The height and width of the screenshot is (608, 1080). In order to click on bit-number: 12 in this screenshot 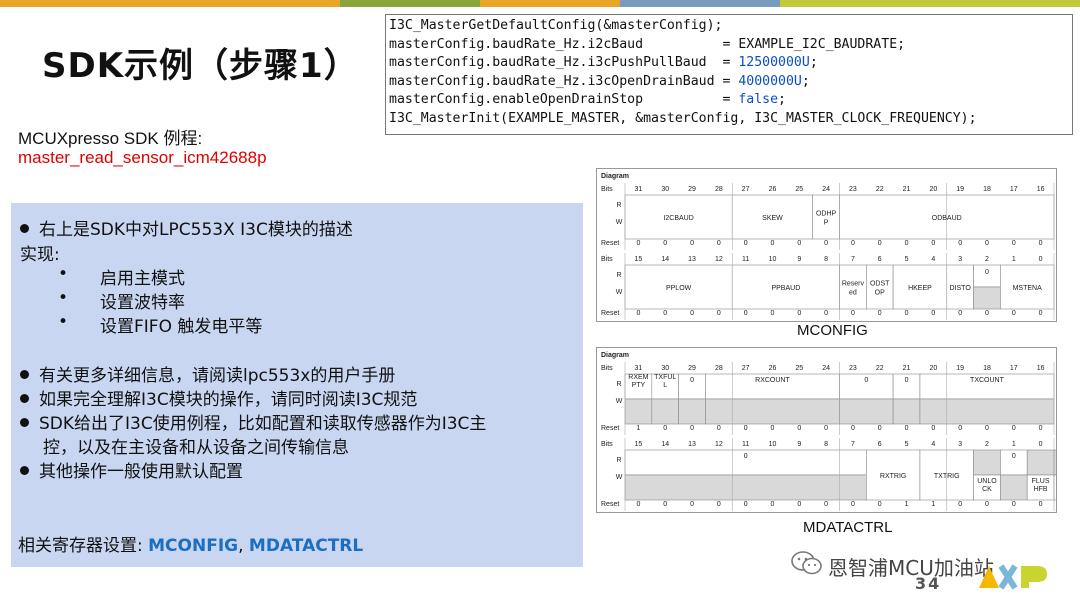, I will do `click(719, 259)`.